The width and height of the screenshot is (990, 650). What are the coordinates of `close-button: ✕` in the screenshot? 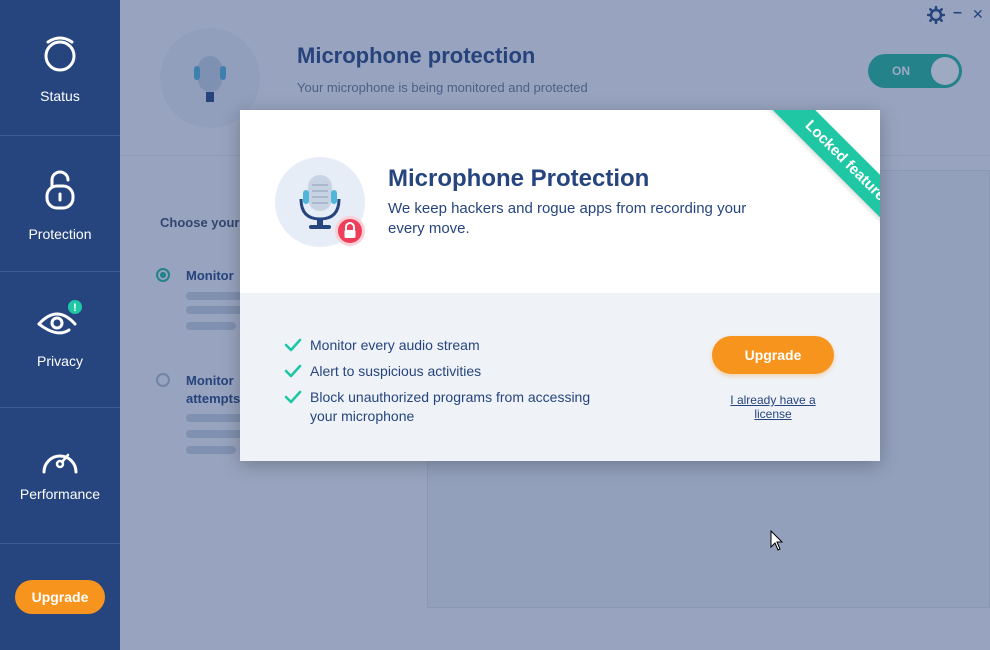 It's located at (978, 14).